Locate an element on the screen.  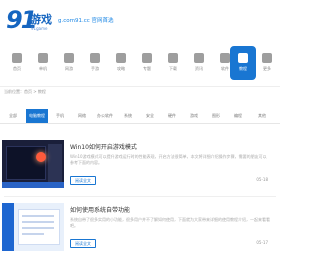
nav-item-label: 更多 is located at coordinates (267, 68).